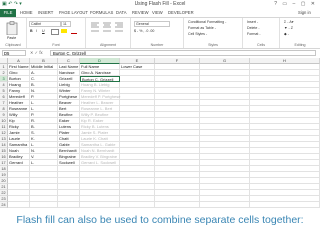 The width and height of the screenshot is (320, 240). I want to click on alignment-group: Alignment, so click(108, 33).